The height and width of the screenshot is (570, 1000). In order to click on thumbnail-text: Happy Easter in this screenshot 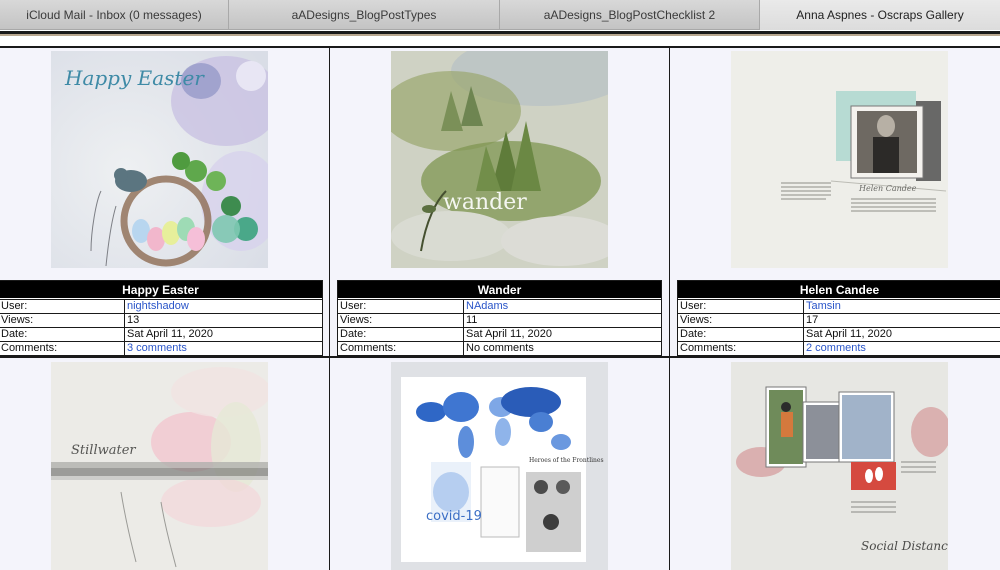, I will do `click(134, 78)`.